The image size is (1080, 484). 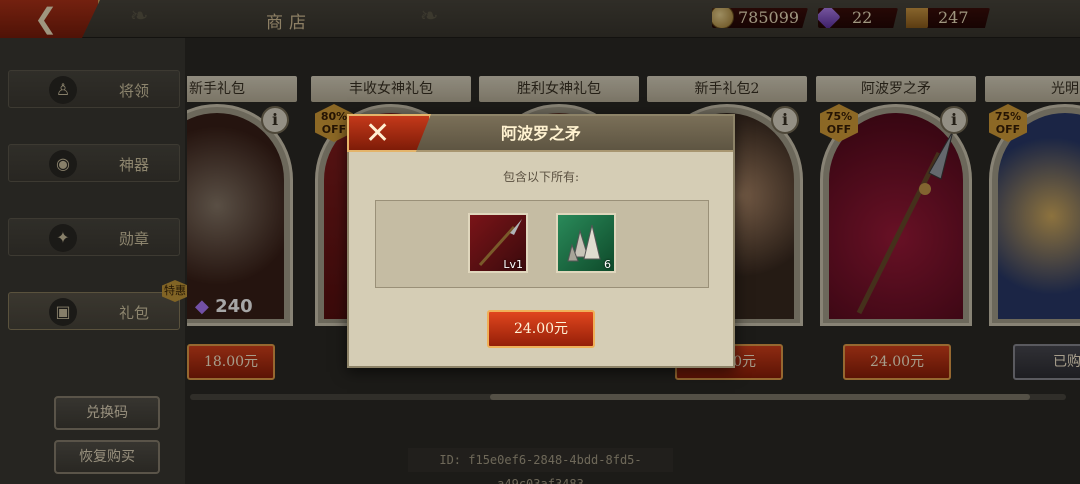 I want to click on item-count: Lv1, so click(x=513, y=264).